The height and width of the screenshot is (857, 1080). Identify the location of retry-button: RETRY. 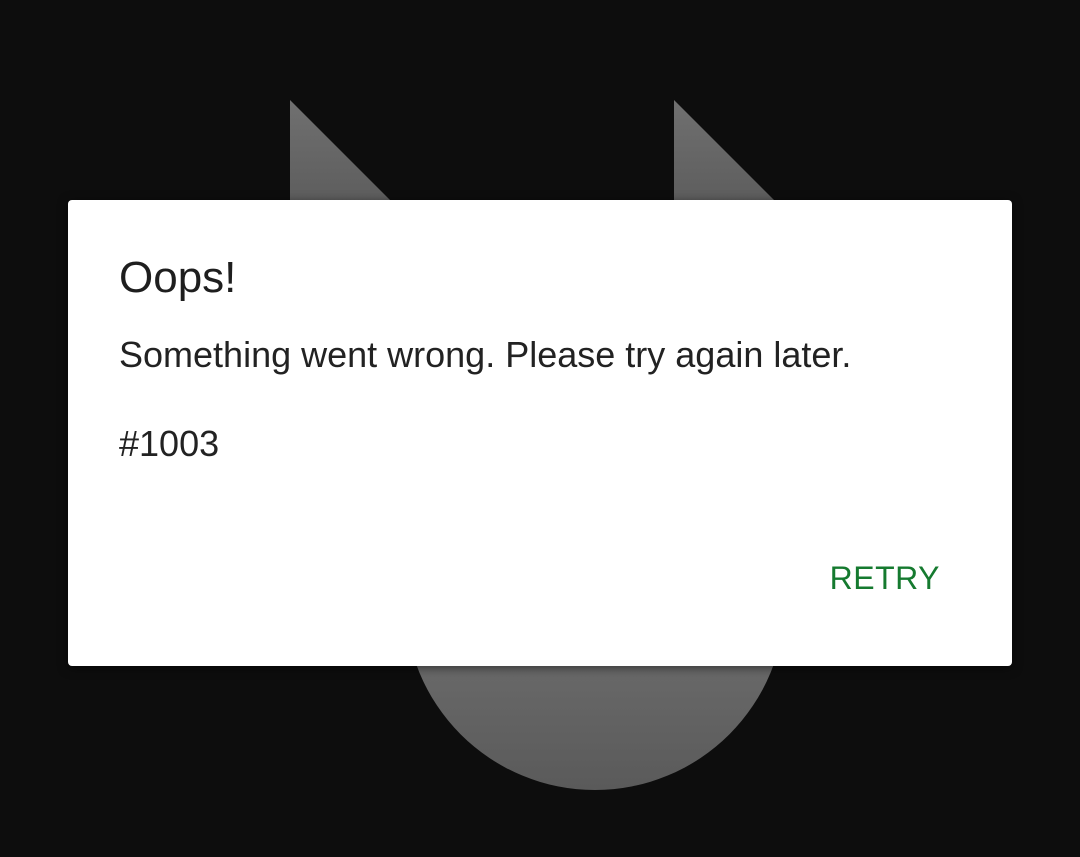
(885, 578).